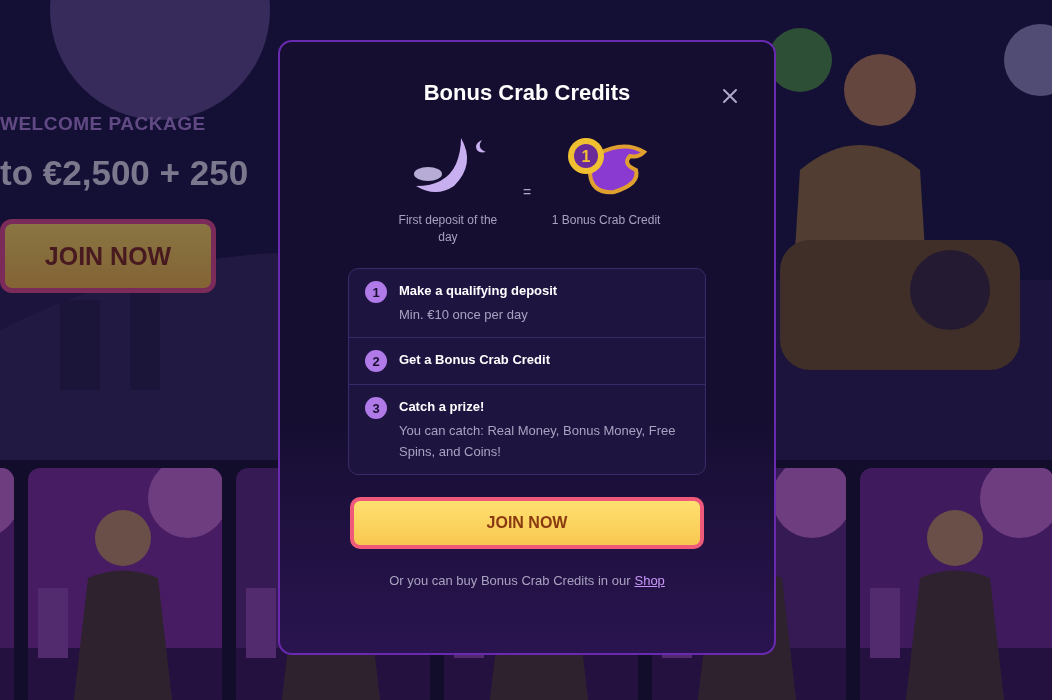 This screenshot has width=1052, height=700. What do you see at coordinates (376, 292) in the screenshot?
I see `step-number: 1` at bounding box center [376, 292].